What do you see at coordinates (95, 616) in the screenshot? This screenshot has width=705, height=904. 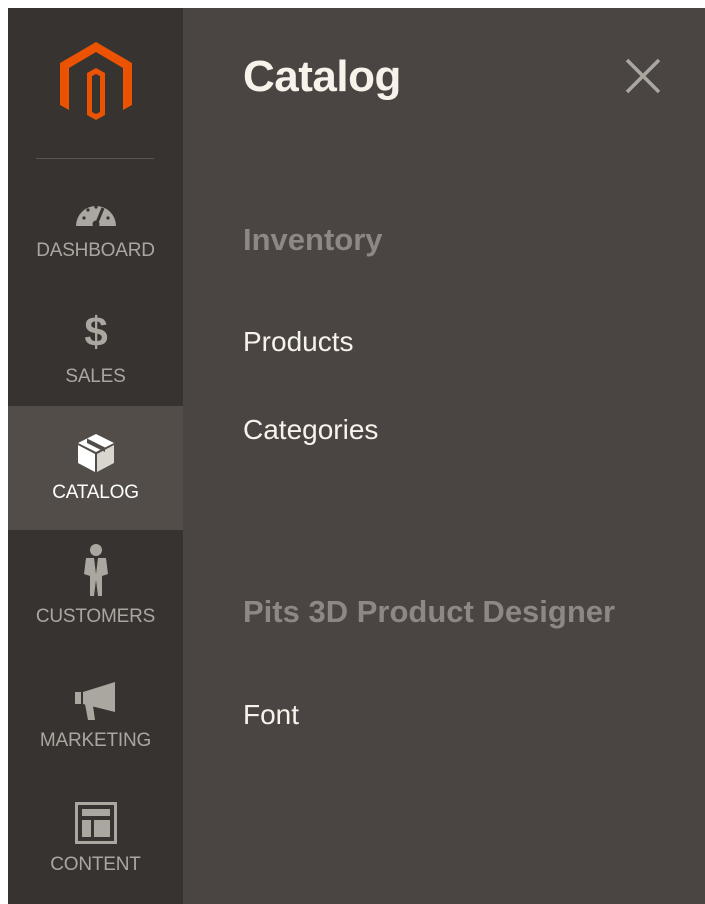 I see `nav-label-customers: CUSTOMERS` at bounding box center [95, 616].